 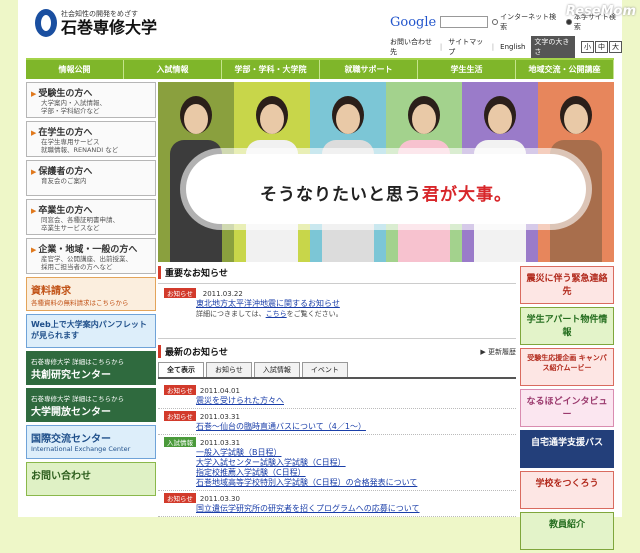 What do you see at coordinates (180, 442) in the screenshot?
I see `news-badge: 入試情報` at bounding box center [180, 442].